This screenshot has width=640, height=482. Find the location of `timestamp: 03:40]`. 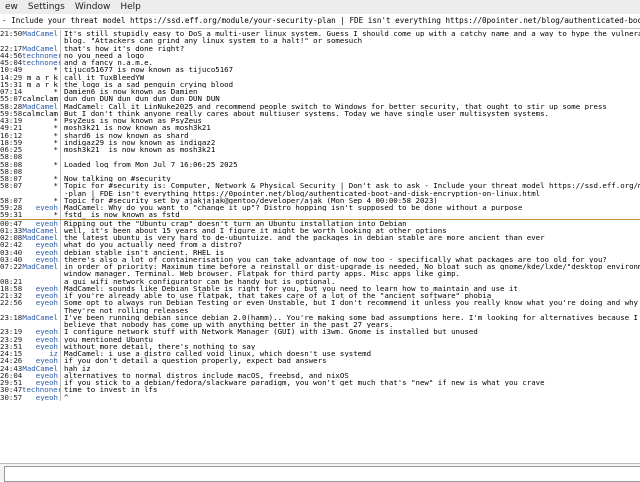

timestamp: 03:40] is located at coordinates (11, 259).